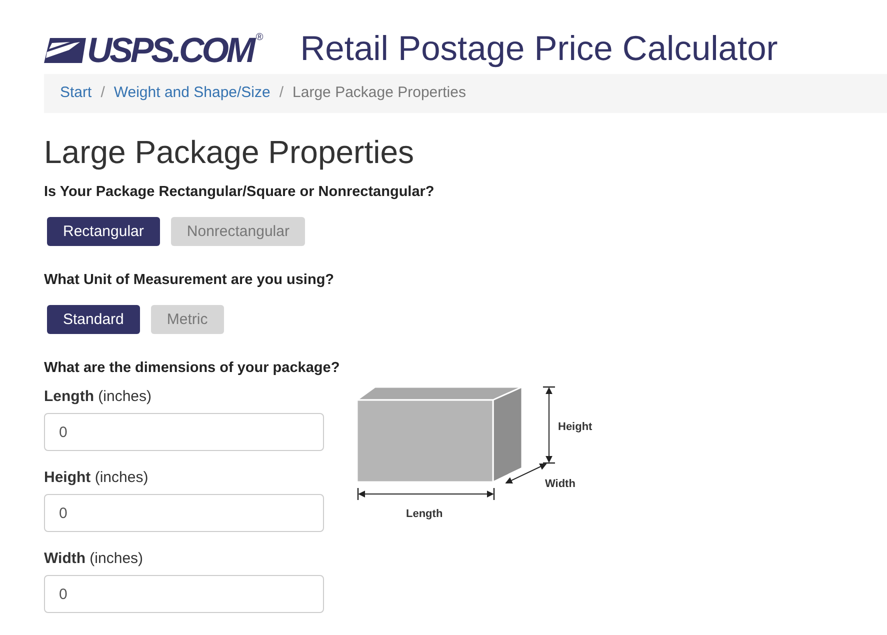 The height and width of the screenshot is (635, 887). I want to click on field-label: Length (inches), so click(98, 397).